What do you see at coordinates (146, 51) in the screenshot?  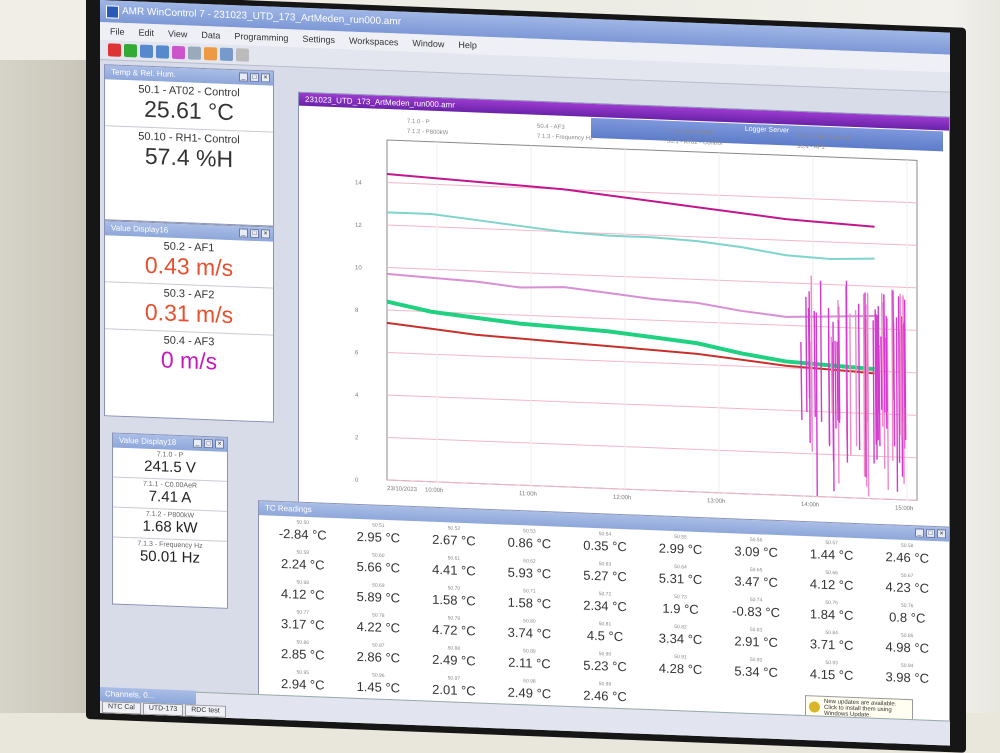 I see `open-icon` at bounding box center [146, 51].